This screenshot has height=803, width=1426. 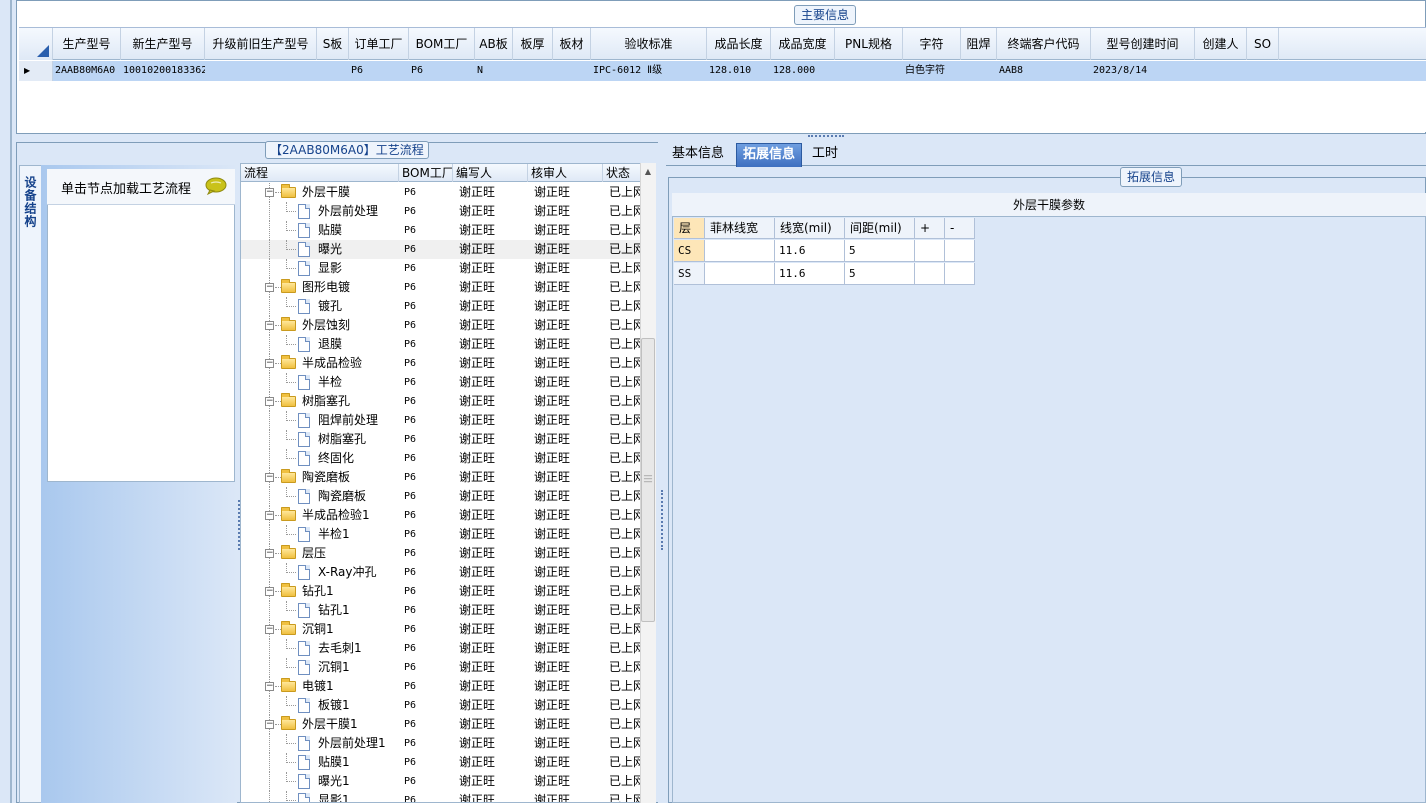 What do you see at coordinates (441, 534) in the screenshot?
I see `tree-leaf-node: 半检1 P6 谢正旺 谢正旺 已上网` at bounding box center [441, 534].